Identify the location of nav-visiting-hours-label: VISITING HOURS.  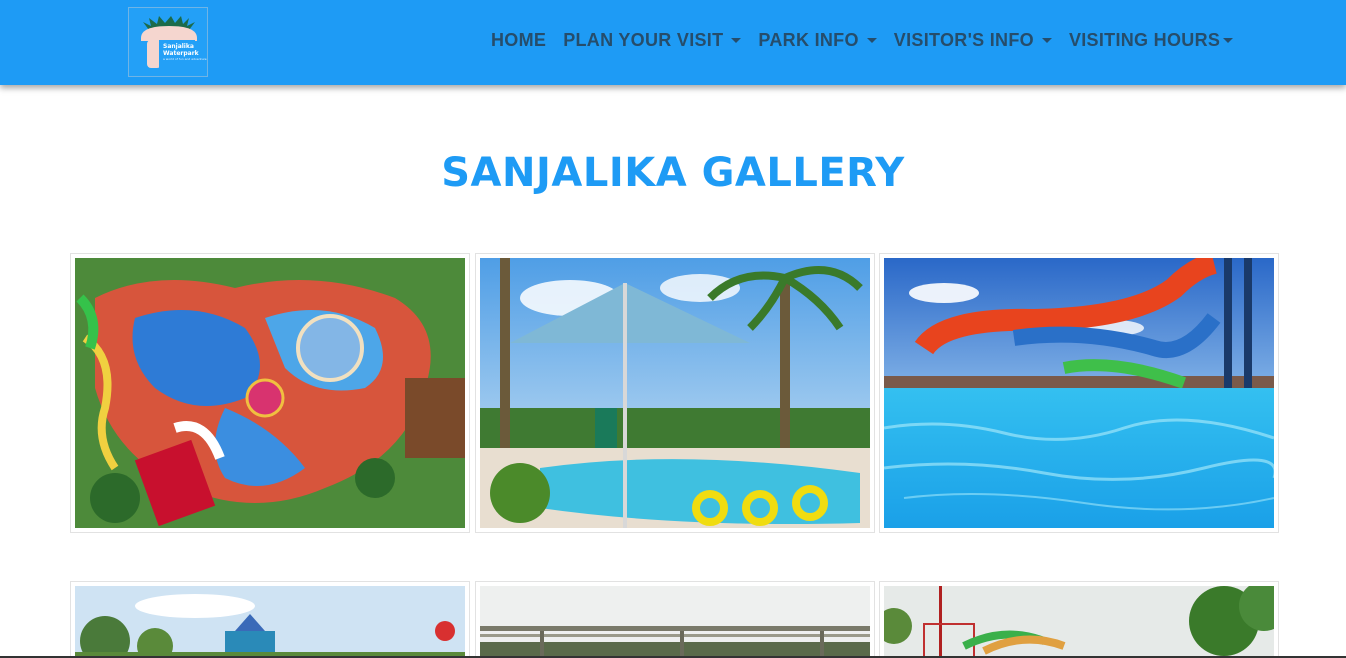
(1144, 40).